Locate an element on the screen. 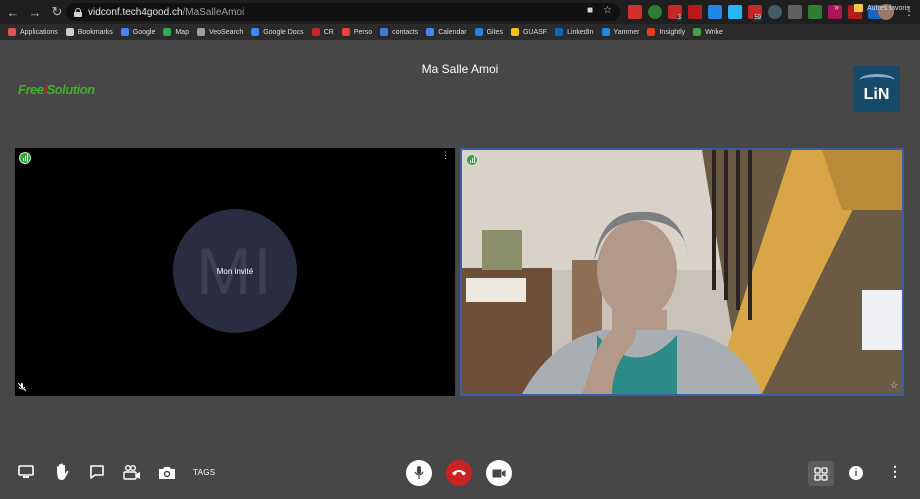  grid-icon is located at coordinates (821, 473).